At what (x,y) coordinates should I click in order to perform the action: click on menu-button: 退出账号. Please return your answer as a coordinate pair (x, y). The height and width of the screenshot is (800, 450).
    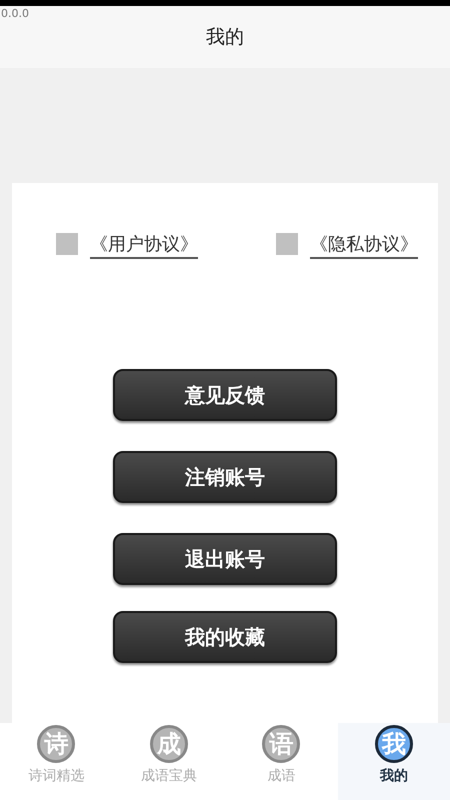
    Looking at the image, I should click on (225, 559).